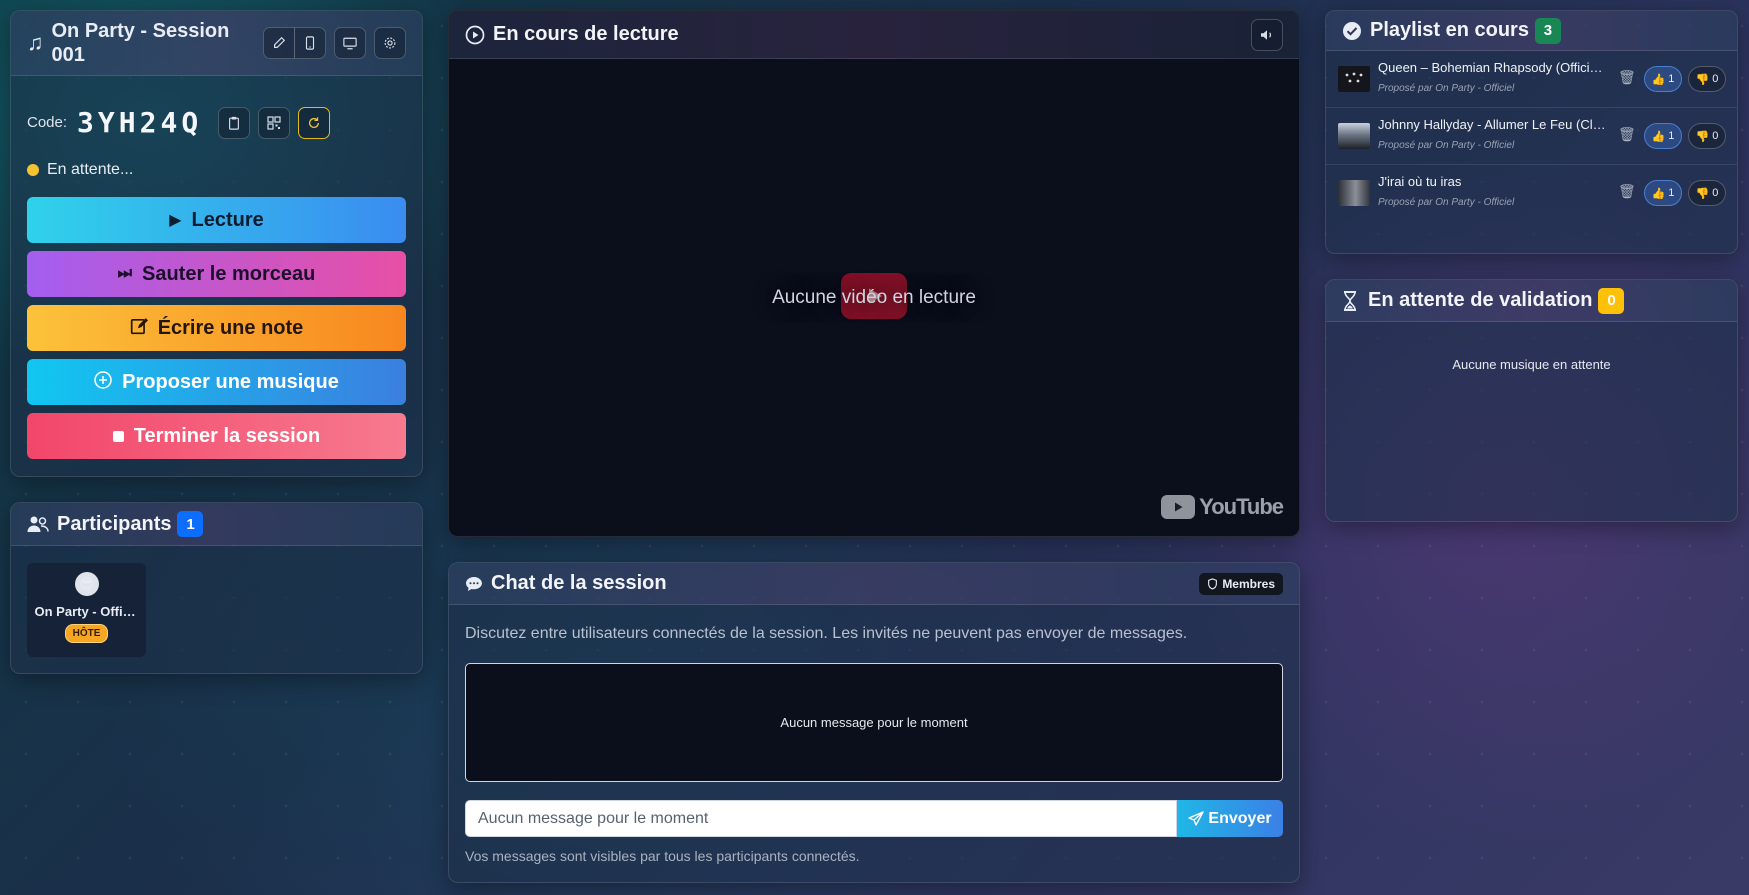  What do you see at coordinates (279, 43) in the screenshot?
I see `edit-button` at bounding box center [279, 43].